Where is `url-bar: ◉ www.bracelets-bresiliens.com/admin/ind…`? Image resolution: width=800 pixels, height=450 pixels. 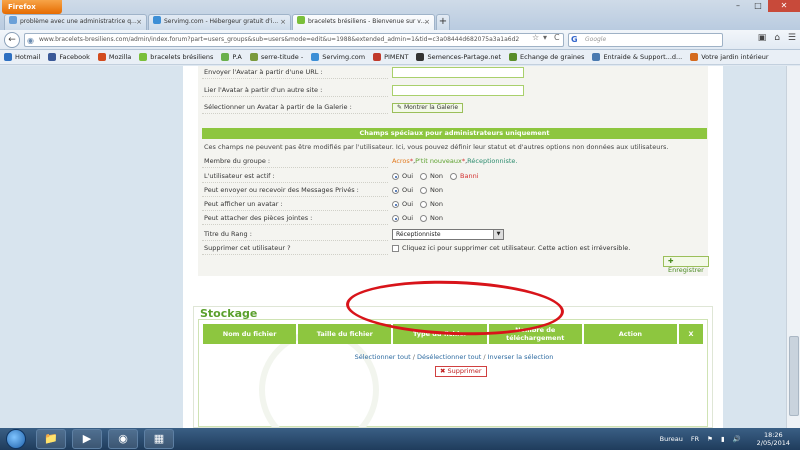
url-bar: ◉ www.bracelets-bresiliens.com/admin/ind… is located at coordinates (294, 40).